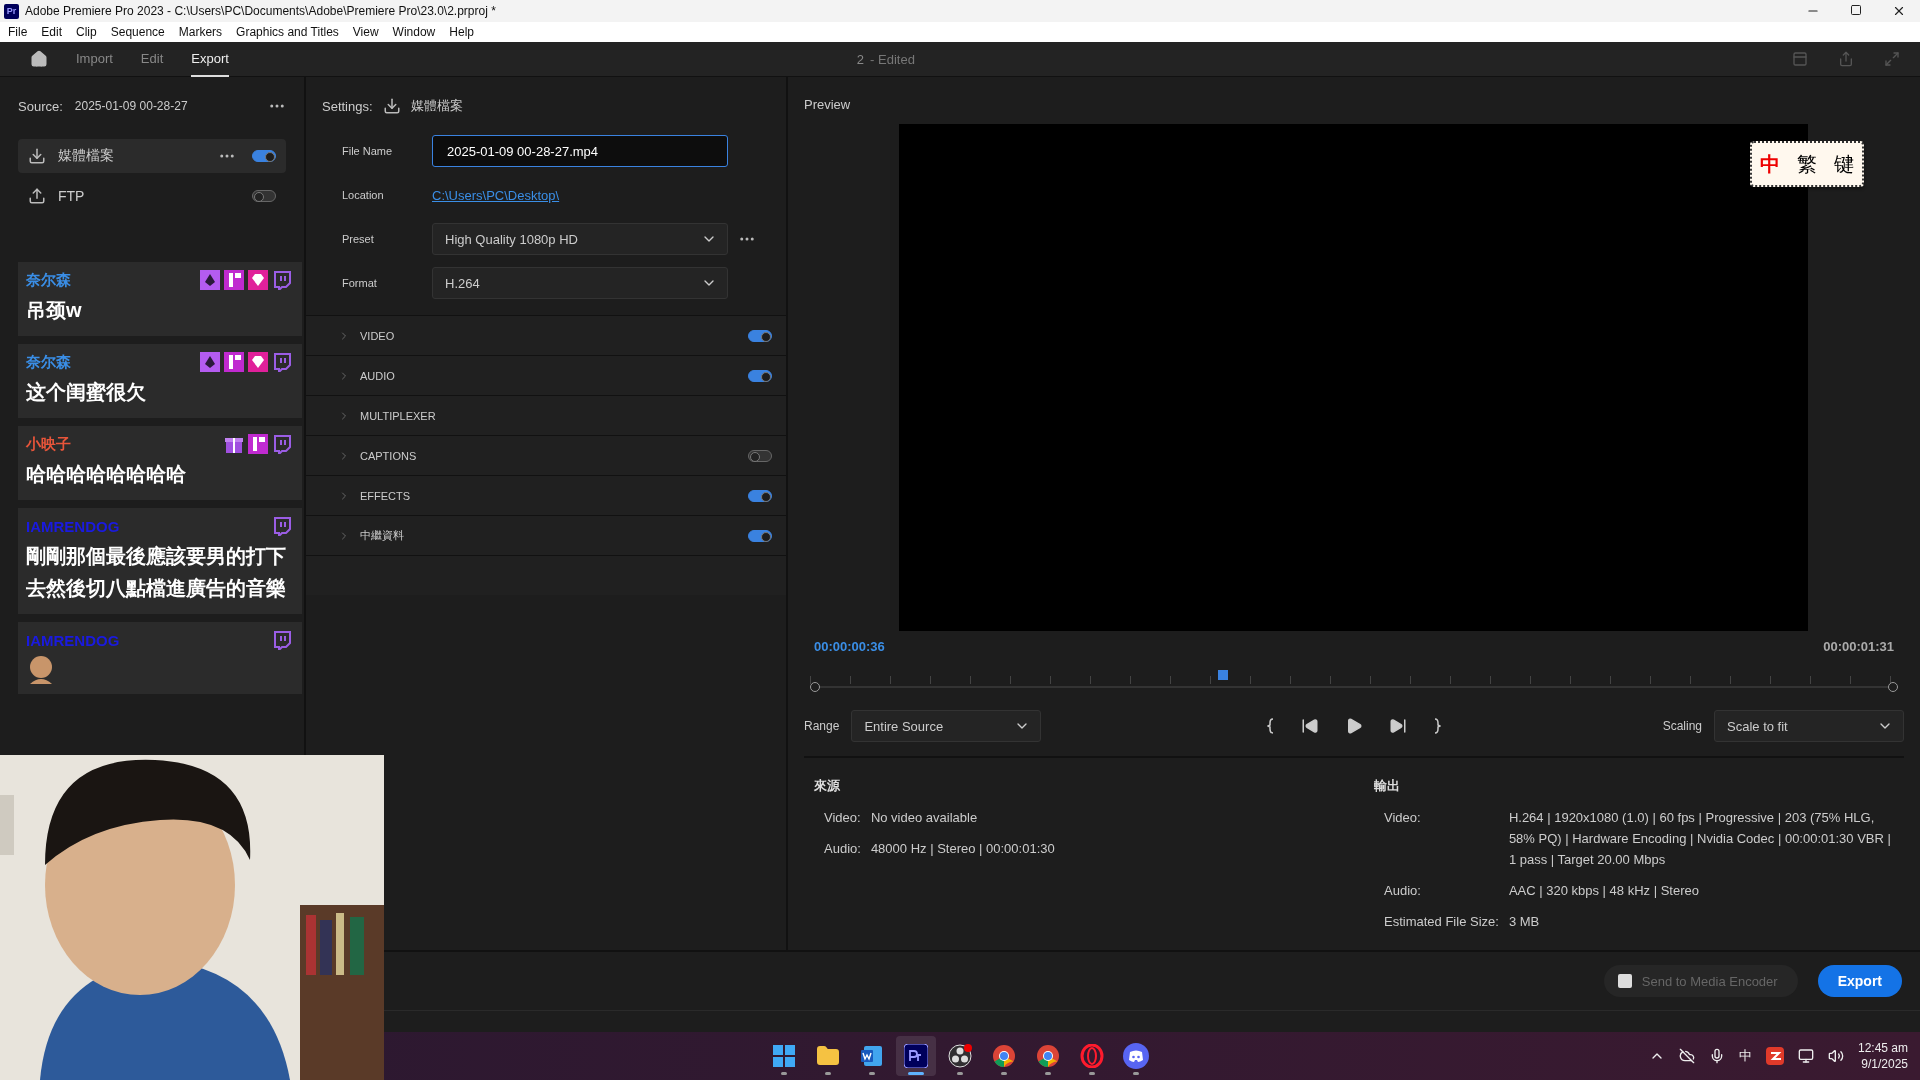 Image resolution: width=1920 pixels, height=1080 pixels. What do you see at coordinates (1700, 839) in the screenshot?
I see `info-value: H.264 | 1920x1080 (1.0) | 60 fps | Progressive | 203 (75% HLG, 58% PQ) | Hardware Encoding | Nvidia Codec | 00:00:01:30 VBR | 1 pass | Target 20.00 Mbps` at bounding box center [1700, 839].